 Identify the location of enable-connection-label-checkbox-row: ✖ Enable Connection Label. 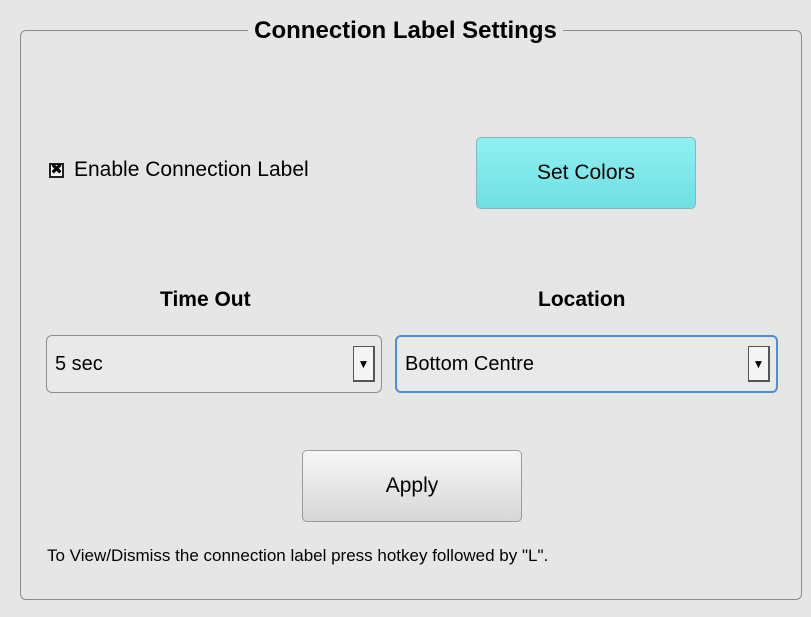
(179, 170).